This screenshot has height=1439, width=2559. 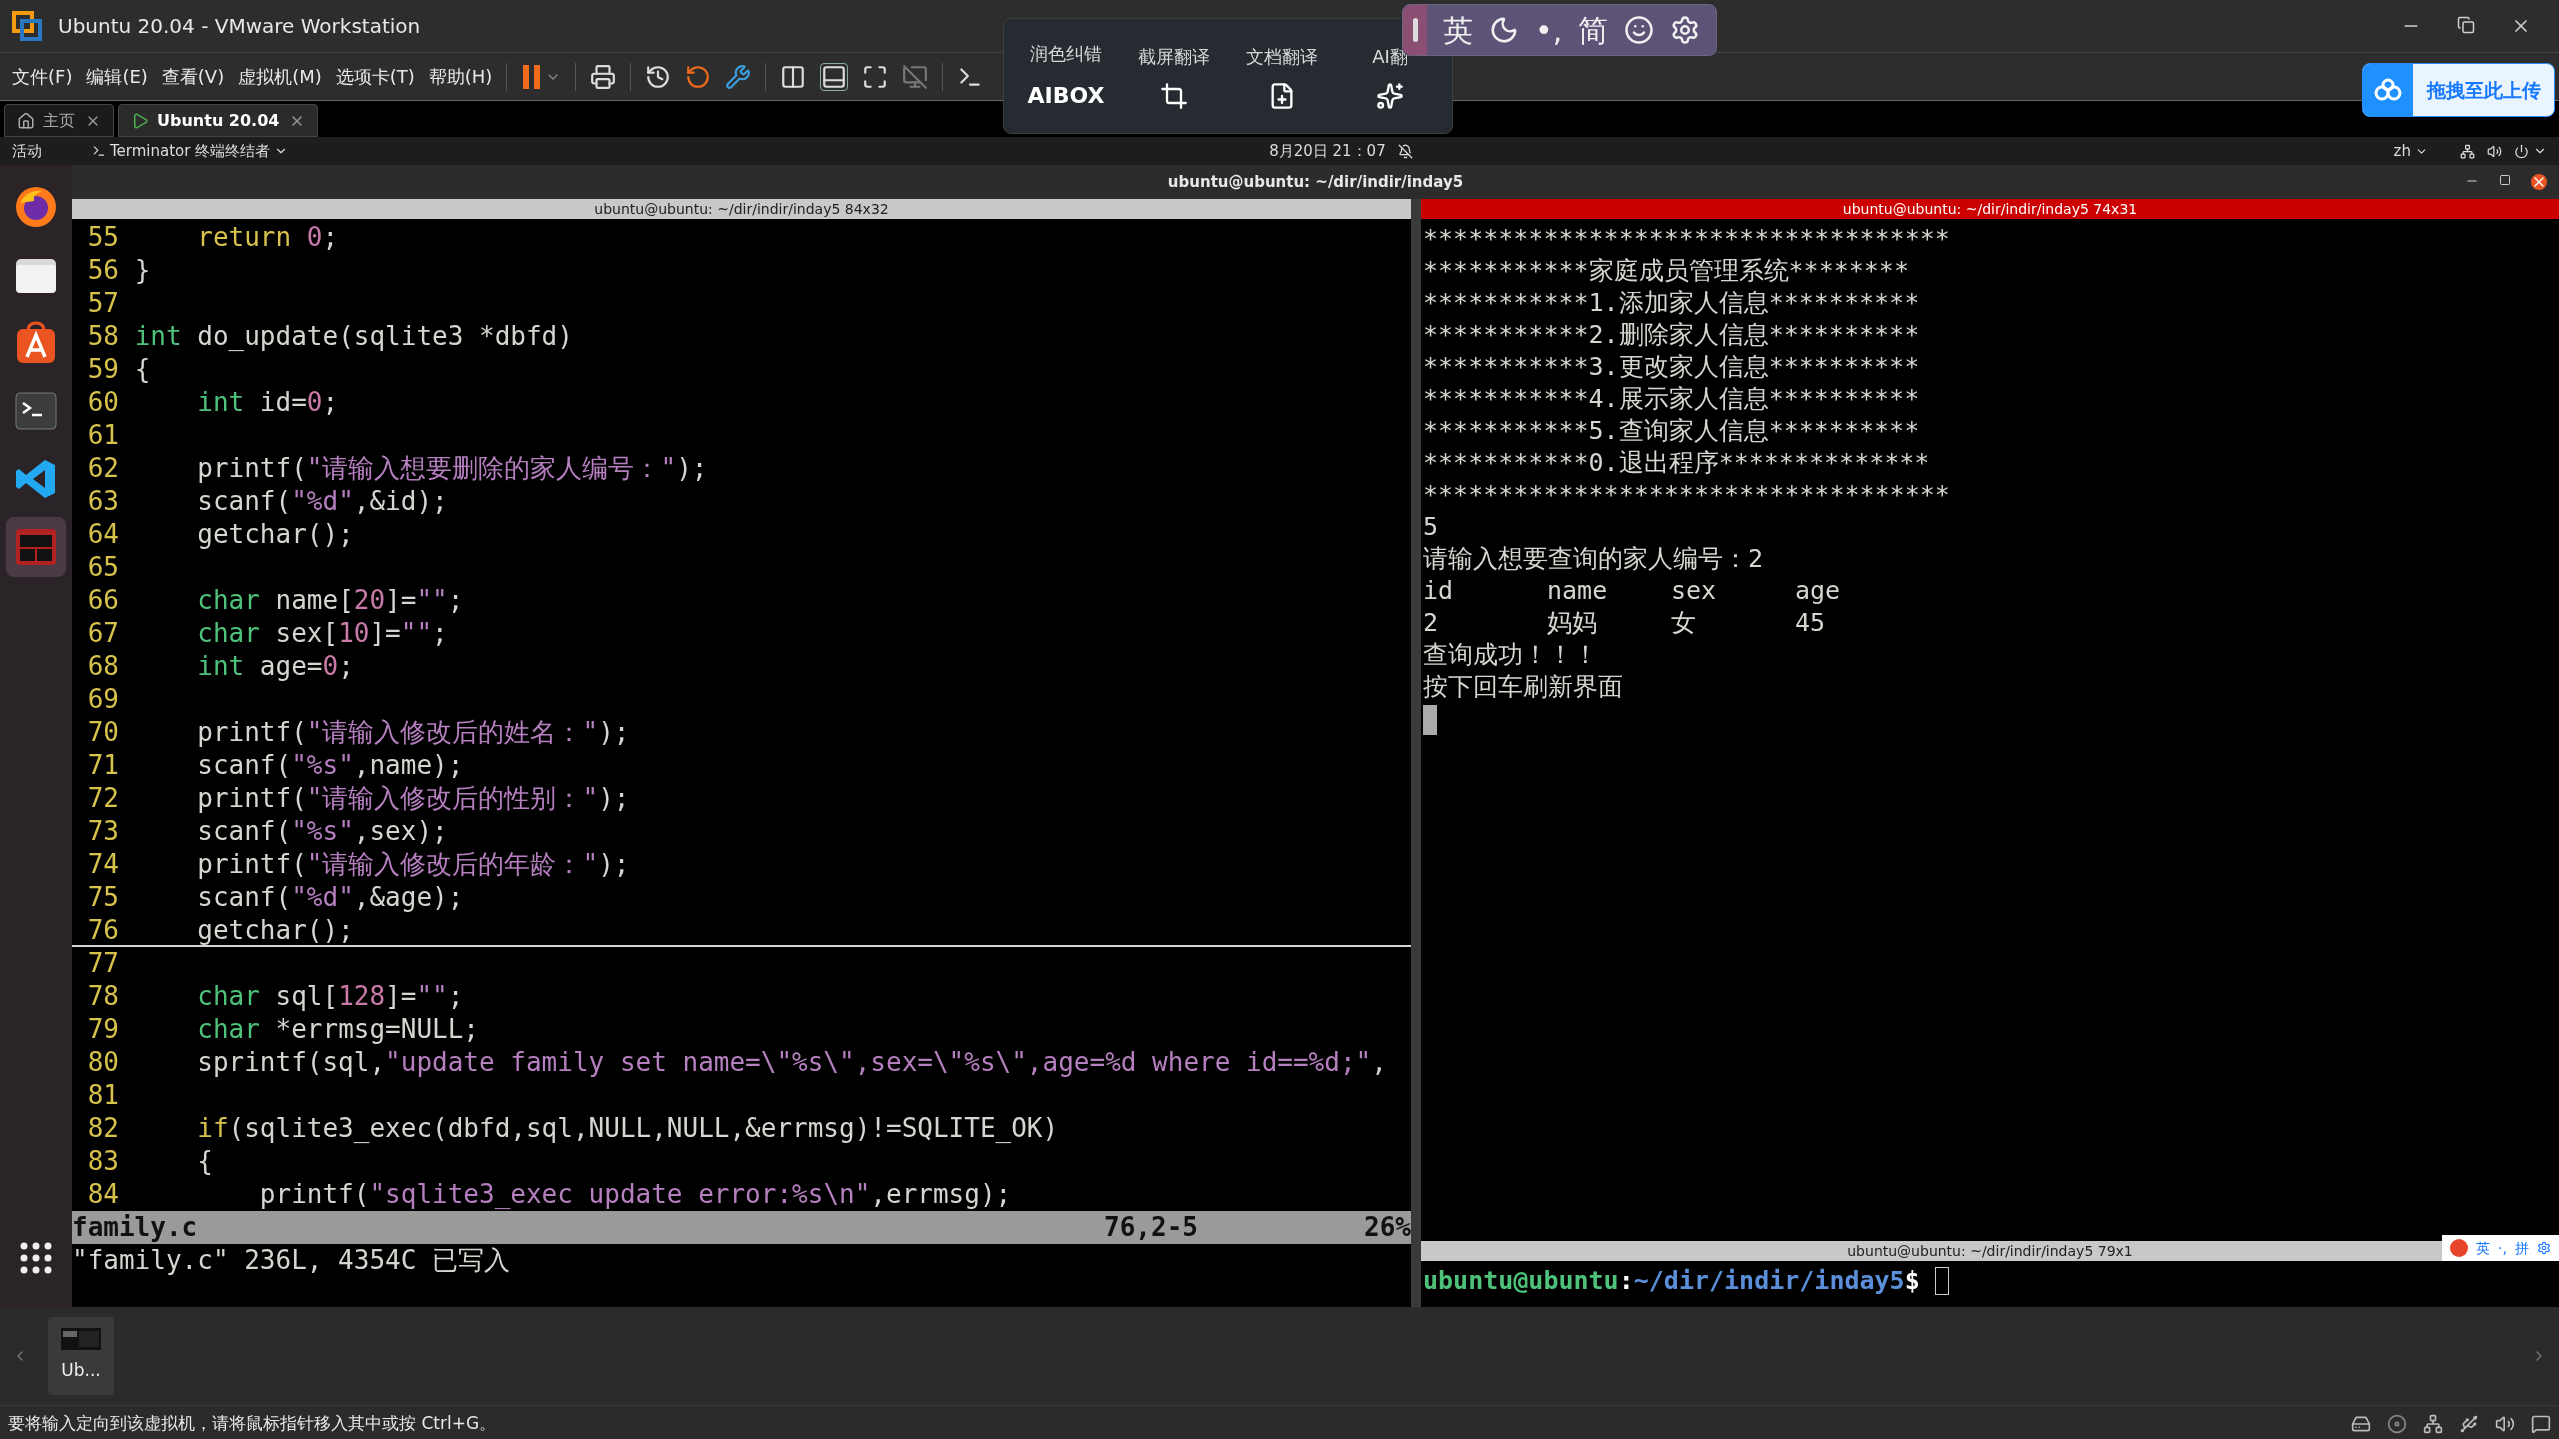 I want to click on code-line: 84 printf("sqlite3_exec update error:%s\n",errmsg);, so click(x=549, y=1194).